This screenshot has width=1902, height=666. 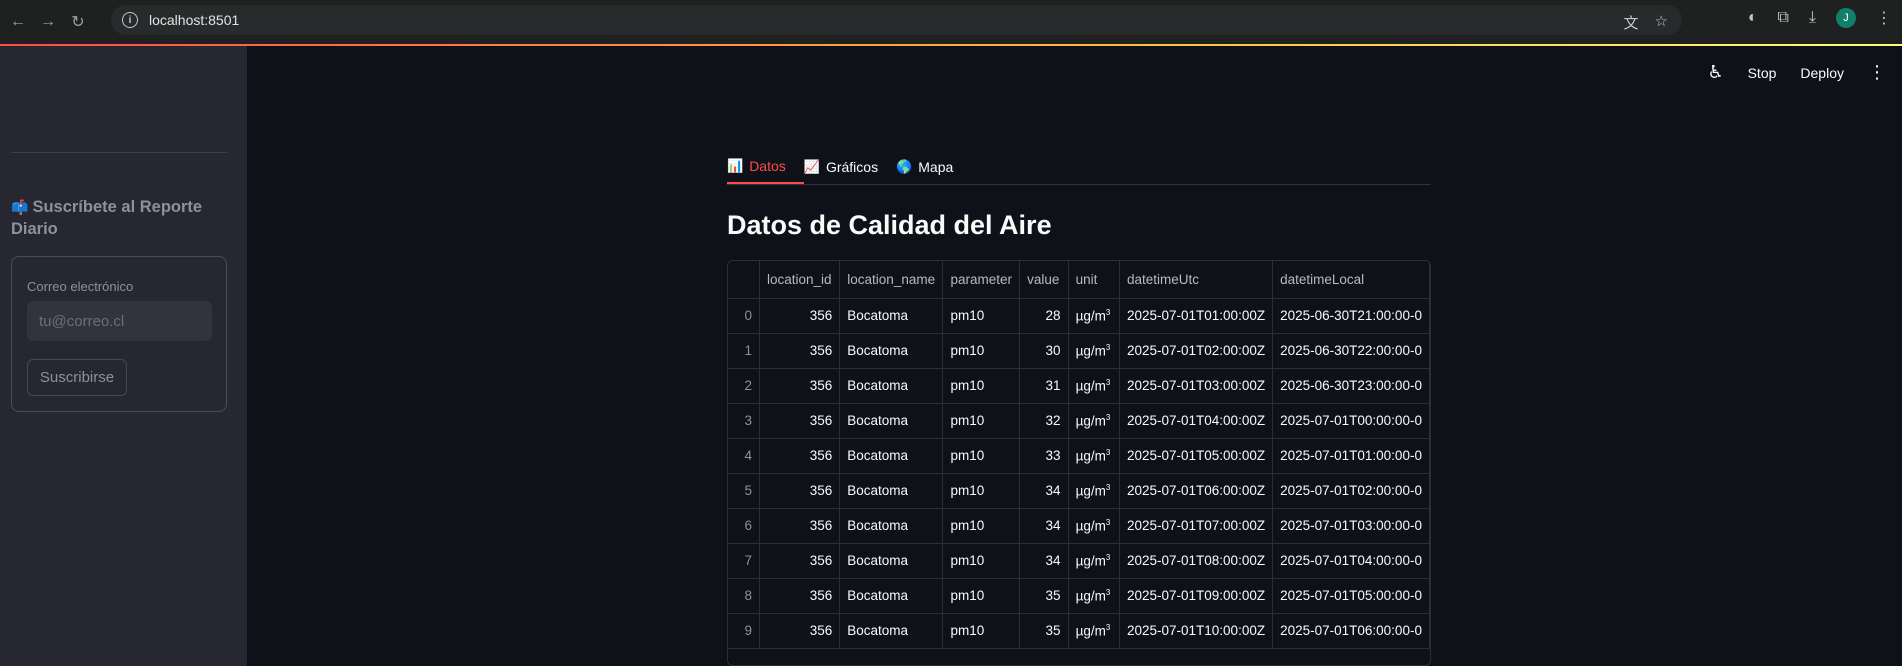 What do you see at coordinates (1884, 18) in the screenshot?
I see `browser-menu-icon: ⋮` at bounding box center [1884, 18].